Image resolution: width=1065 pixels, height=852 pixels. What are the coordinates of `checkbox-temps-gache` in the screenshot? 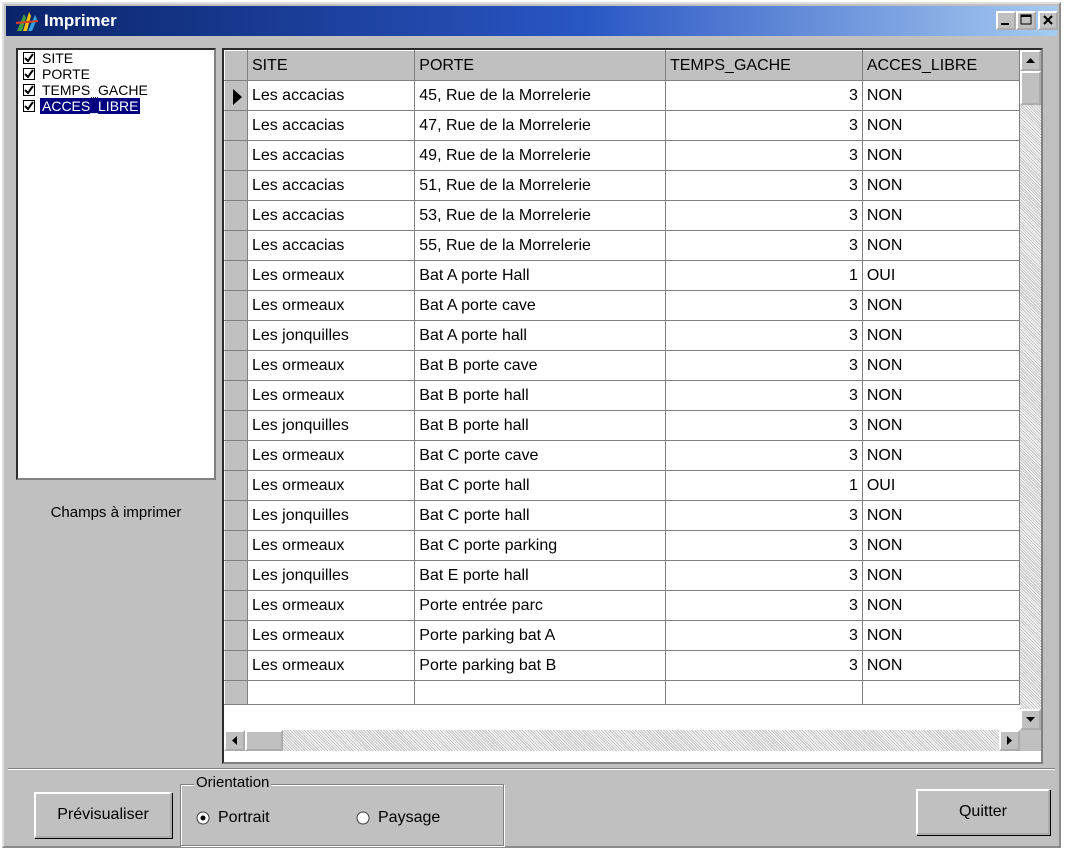 It's located at (29, 90).